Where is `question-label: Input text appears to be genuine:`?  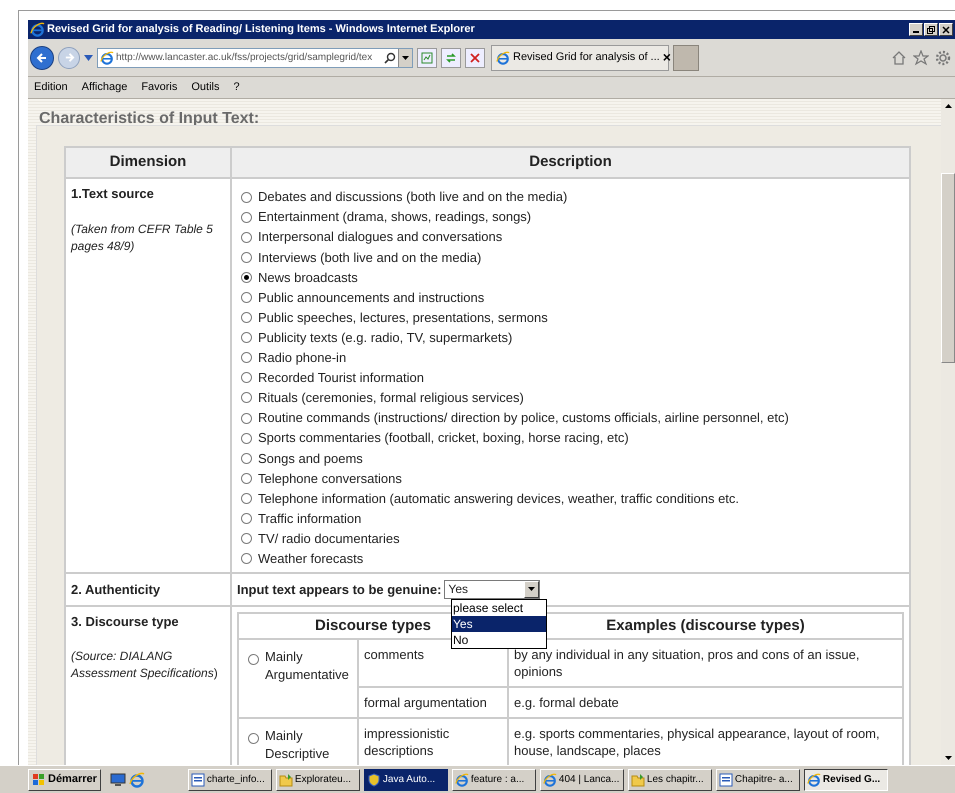 question-label: Input text appears to be genuine: is located at coordinates (339, 589).